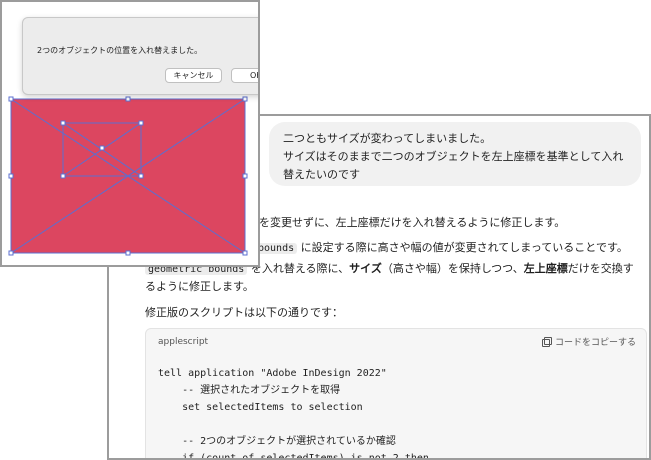 The width and height of the screenshot is (651, 460). I want to click on code-line: -- 2つのオブジェクトが選択されているか確認, so click(277, 441).